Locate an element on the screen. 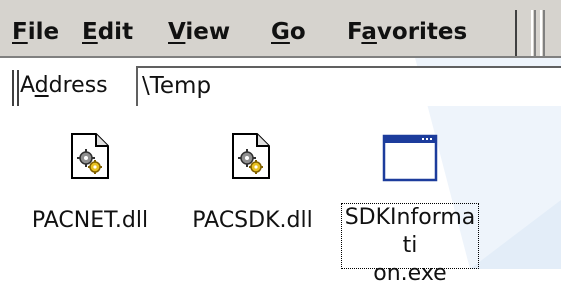 Image resolution: width=561 pixels, height=288 pixels. menu-file: File is located at coordinates (35, 28).